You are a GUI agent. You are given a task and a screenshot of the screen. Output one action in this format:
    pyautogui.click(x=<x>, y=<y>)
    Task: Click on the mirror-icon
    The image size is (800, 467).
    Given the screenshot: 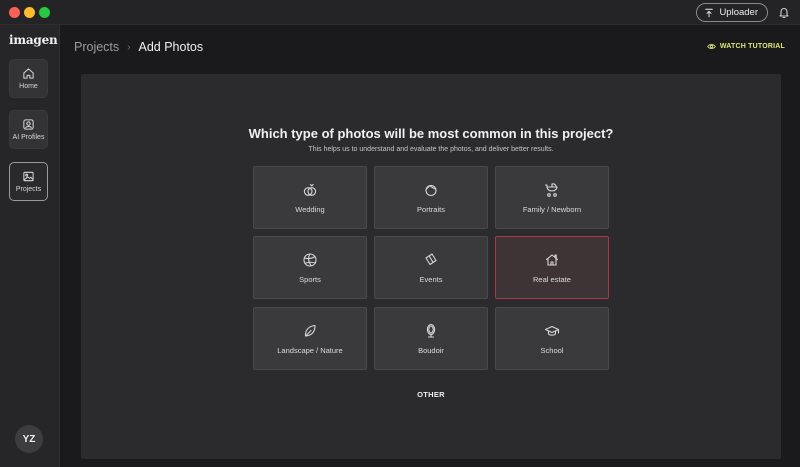 What is the action you would take?
    pyautogui.click(x=431, y=330)
    